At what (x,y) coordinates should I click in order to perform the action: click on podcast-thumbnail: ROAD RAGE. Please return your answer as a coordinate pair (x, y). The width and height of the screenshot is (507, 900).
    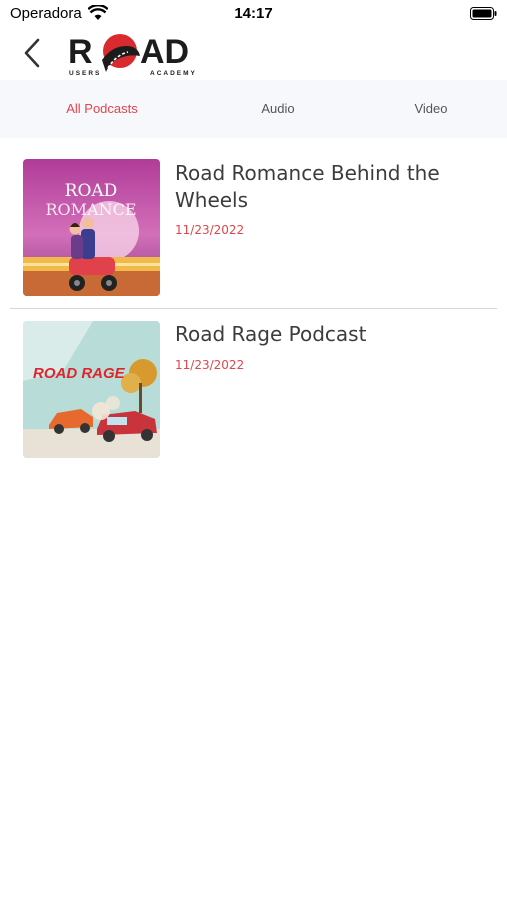
    Looking at the image, I should click on (91, 389).